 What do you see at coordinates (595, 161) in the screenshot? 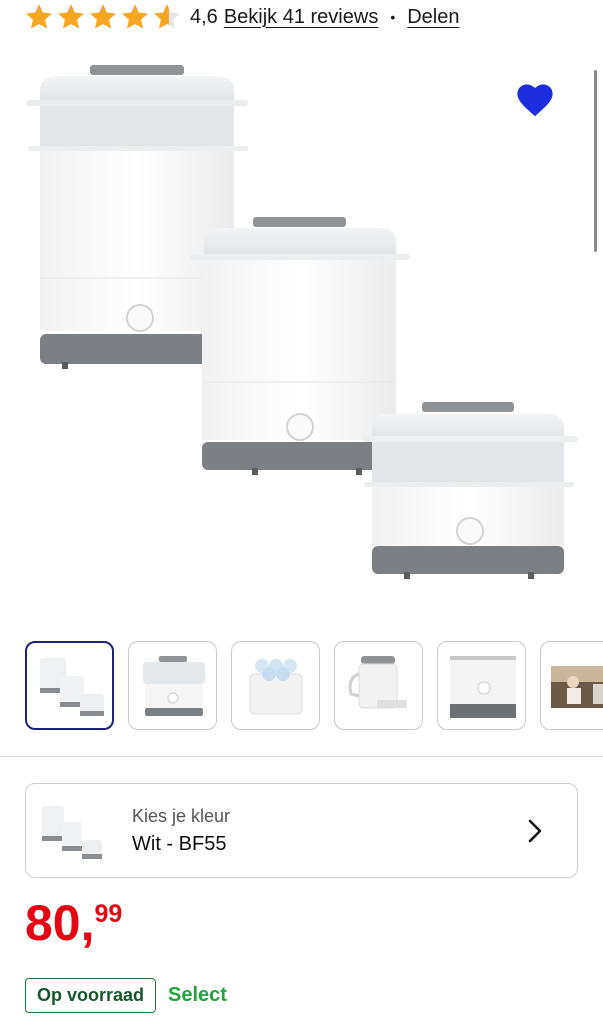
I see `scrollbar` at bounding box center [595, 161].